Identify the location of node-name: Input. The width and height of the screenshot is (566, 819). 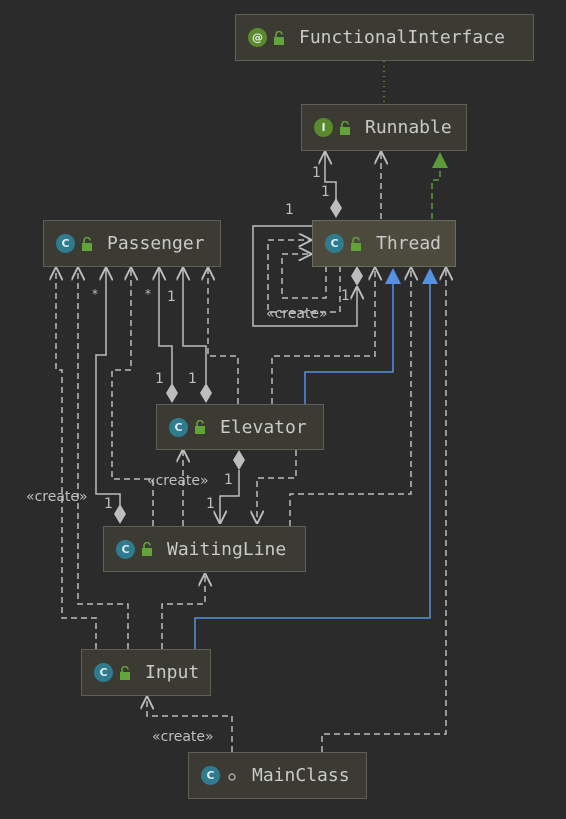
(172, 672).